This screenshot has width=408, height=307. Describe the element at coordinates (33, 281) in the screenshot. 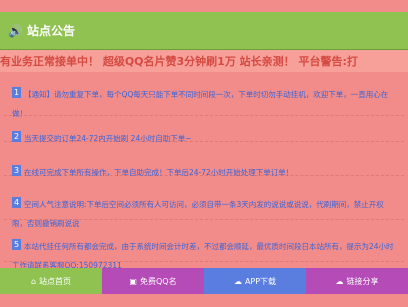

I see `home-icon: ⌂` at that location.